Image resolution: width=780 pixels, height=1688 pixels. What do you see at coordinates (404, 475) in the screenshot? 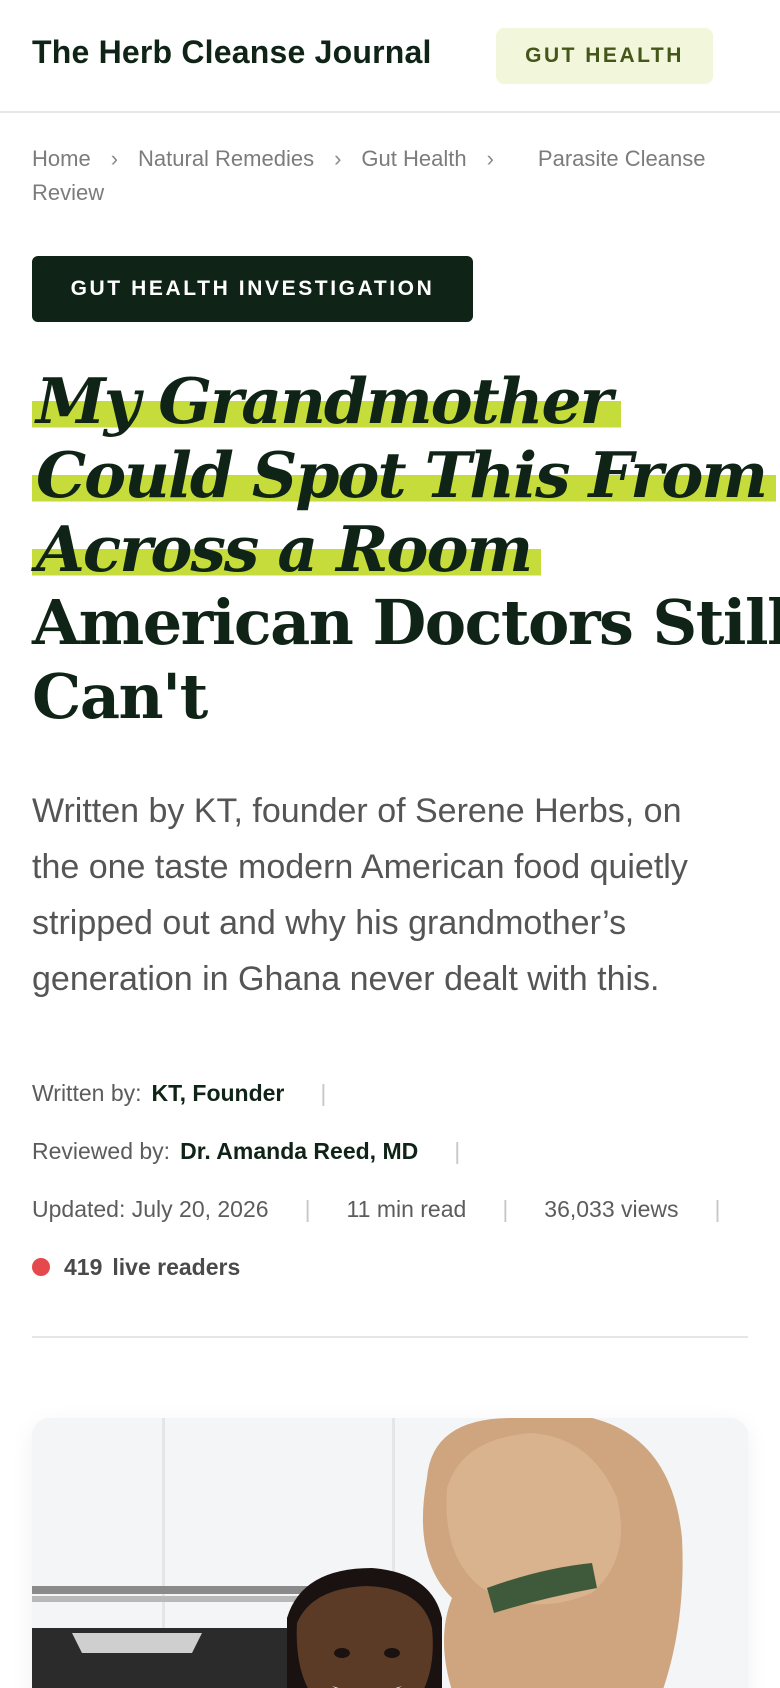
I see `headline-highlight-line: Could Spot This From` at bounding box center [404, 475].